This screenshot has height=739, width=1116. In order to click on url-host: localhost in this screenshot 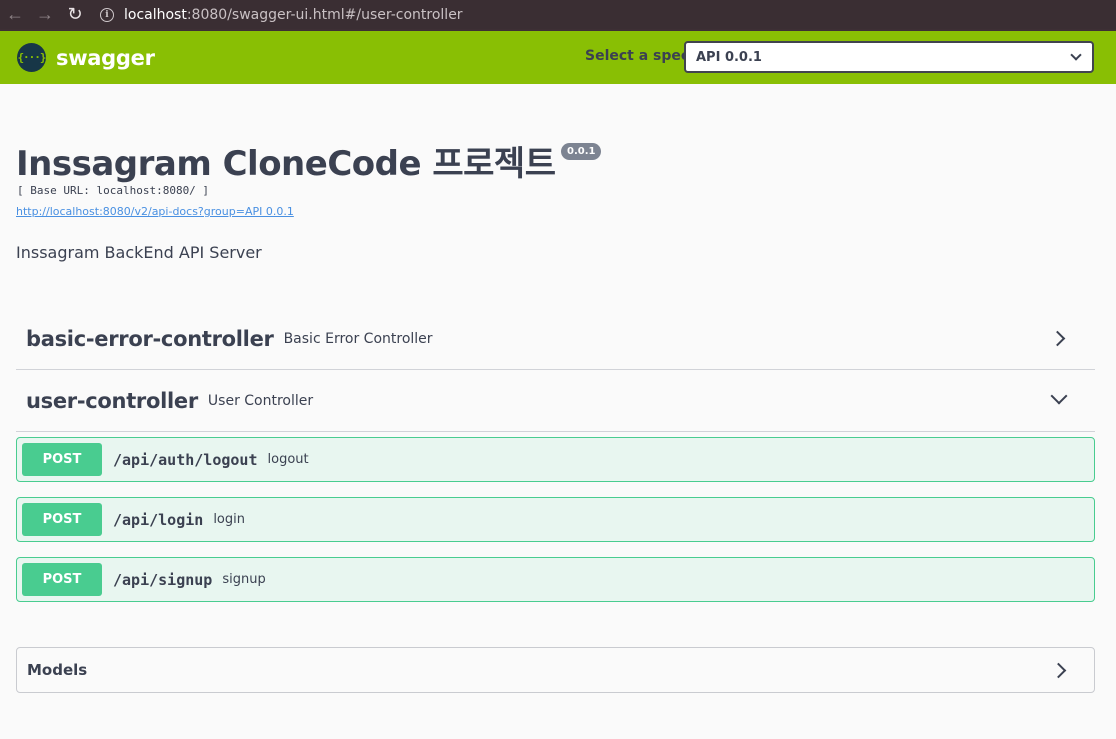, I will do `click(155, 14)`.